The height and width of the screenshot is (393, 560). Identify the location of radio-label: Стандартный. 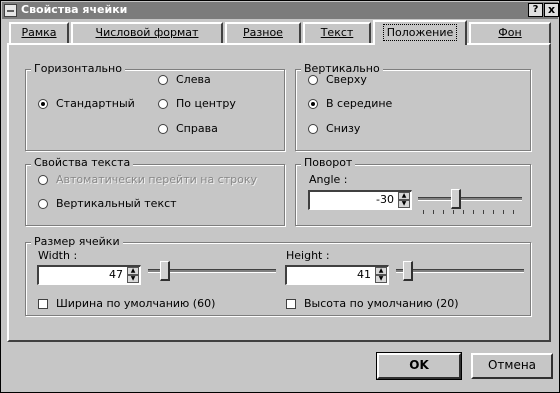
(95, 103).